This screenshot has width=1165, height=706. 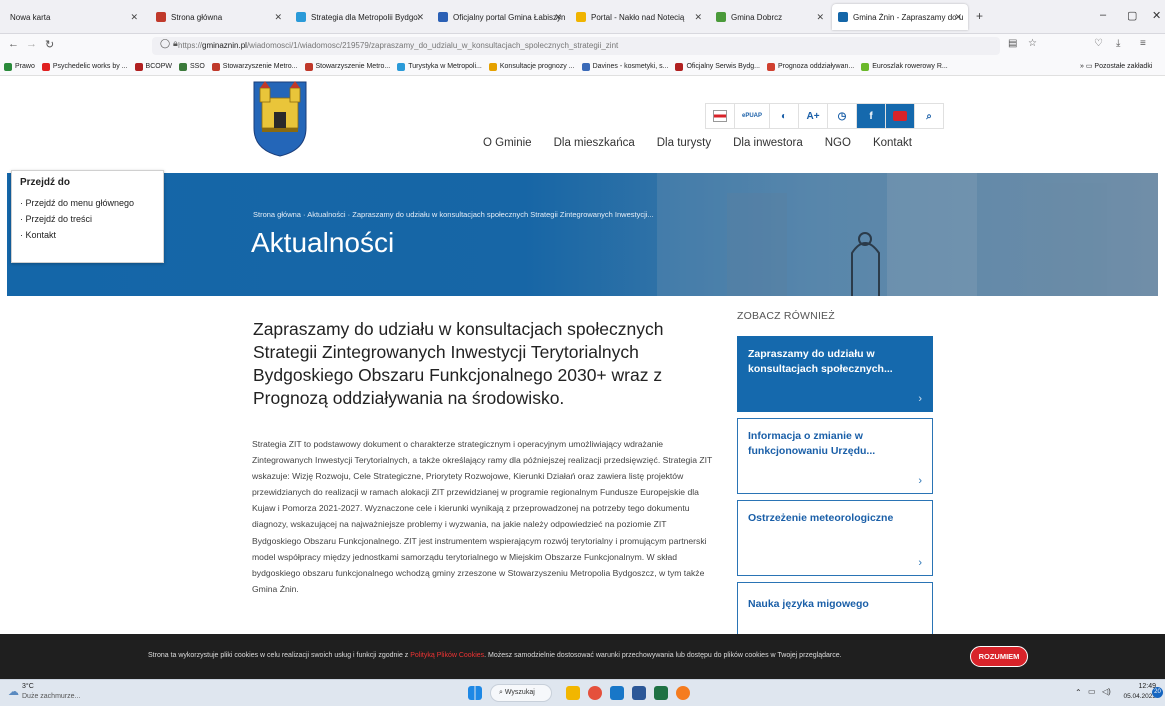 I want to click on tab-title: Nowa karta, so click(x=30, y=17).